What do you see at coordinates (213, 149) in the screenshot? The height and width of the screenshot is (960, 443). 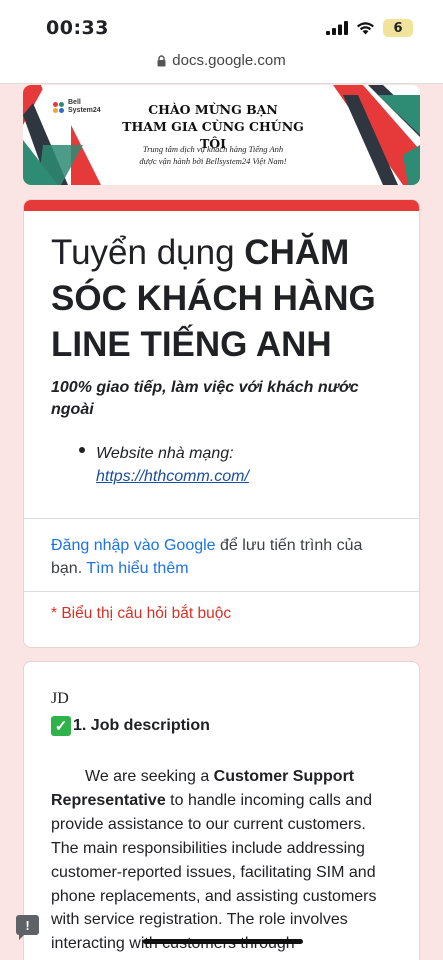 I see `banner-sub-line1: Trung tâm dịch vụ khách hàng Tiếng Anh` at bounding box center [213, 149].